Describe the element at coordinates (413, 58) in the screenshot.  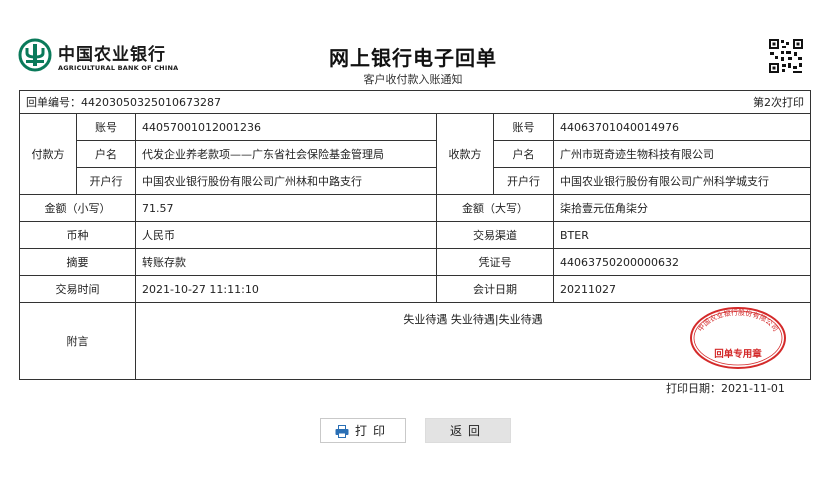
I see `page-title: 网上银行电子回单` at that location.